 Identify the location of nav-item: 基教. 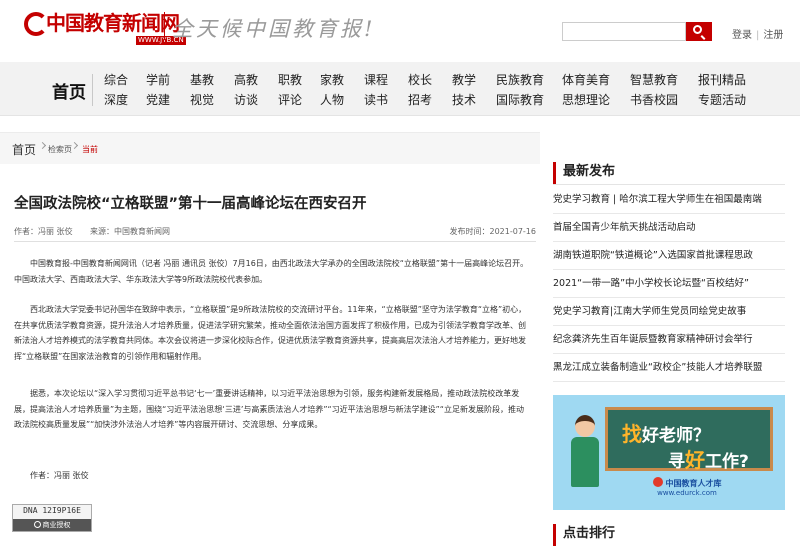
(202, 80).